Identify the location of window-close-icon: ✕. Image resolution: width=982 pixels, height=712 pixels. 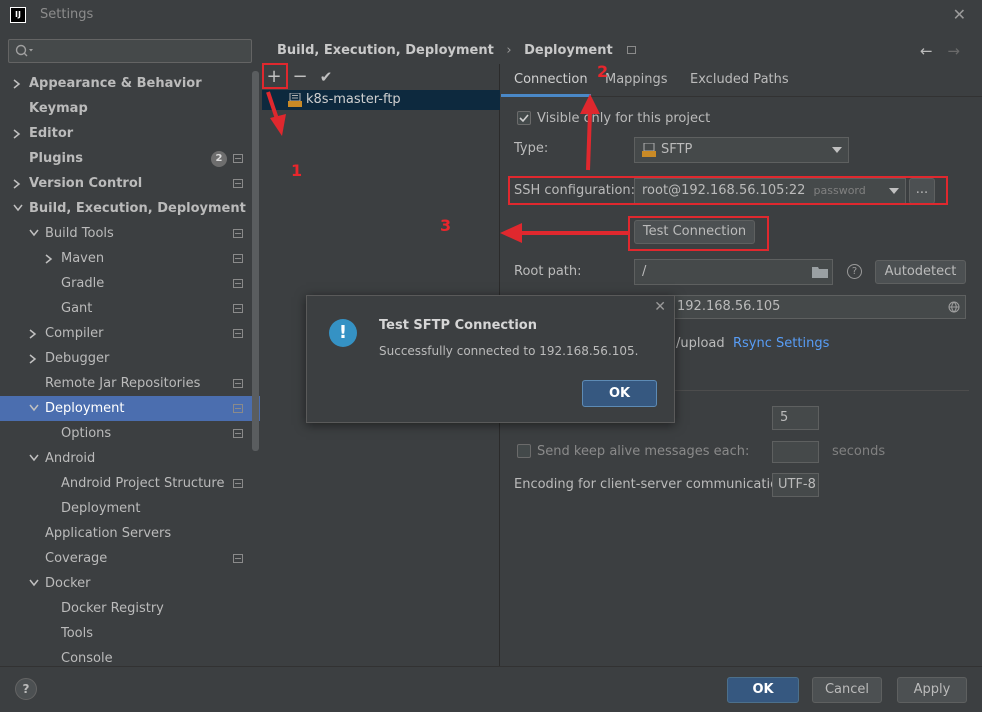
(959, 14).